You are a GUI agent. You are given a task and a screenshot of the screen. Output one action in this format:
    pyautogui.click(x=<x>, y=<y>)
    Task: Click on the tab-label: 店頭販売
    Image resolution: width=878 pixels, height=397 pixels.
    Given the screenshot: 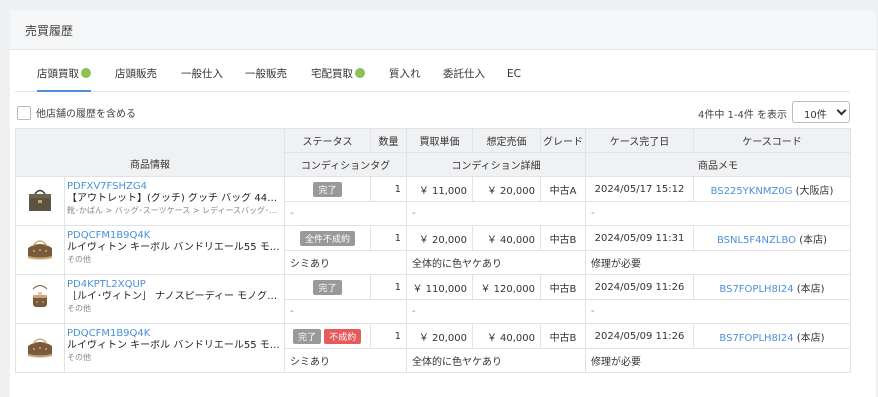 What is the action you would take?
    pyautogui.click(x=136, y=74)
    